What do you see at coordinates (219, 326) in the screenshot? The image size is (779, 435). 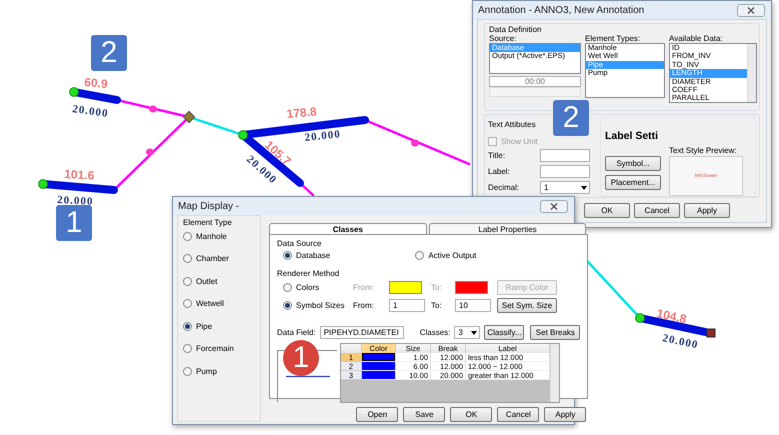 I see `radio-option: Pipe` at bounding box center [219, 326].